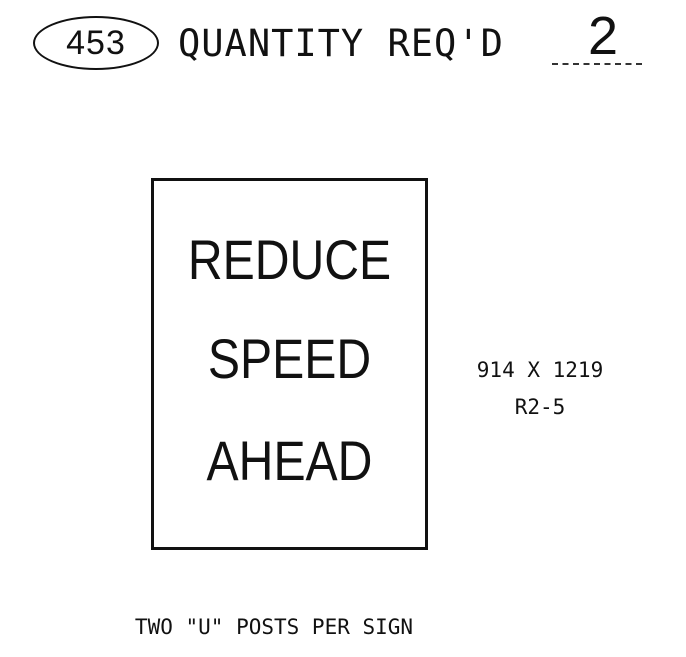  What do you see at coordinates (597, 64) in the screenshot?
I see `quantity-underline` at bounding box center [597, 64].